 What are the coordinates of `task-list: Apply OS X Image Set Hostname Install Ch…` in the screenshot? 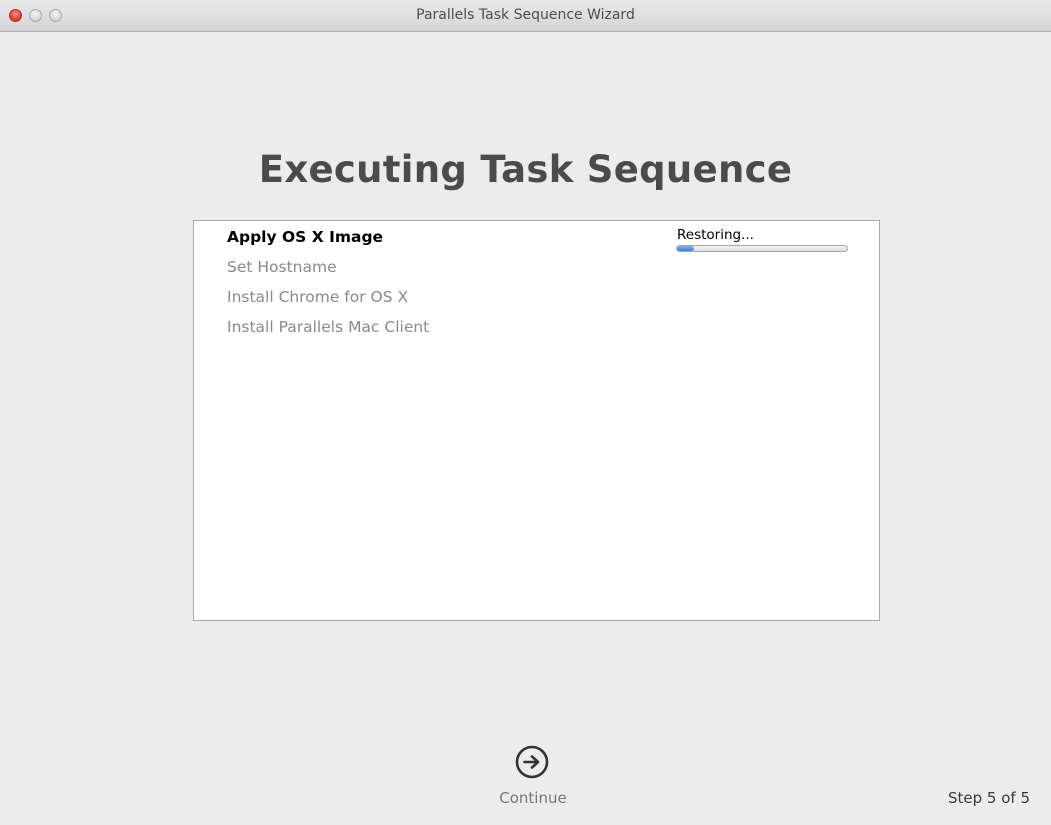 It's located at (328, 287).